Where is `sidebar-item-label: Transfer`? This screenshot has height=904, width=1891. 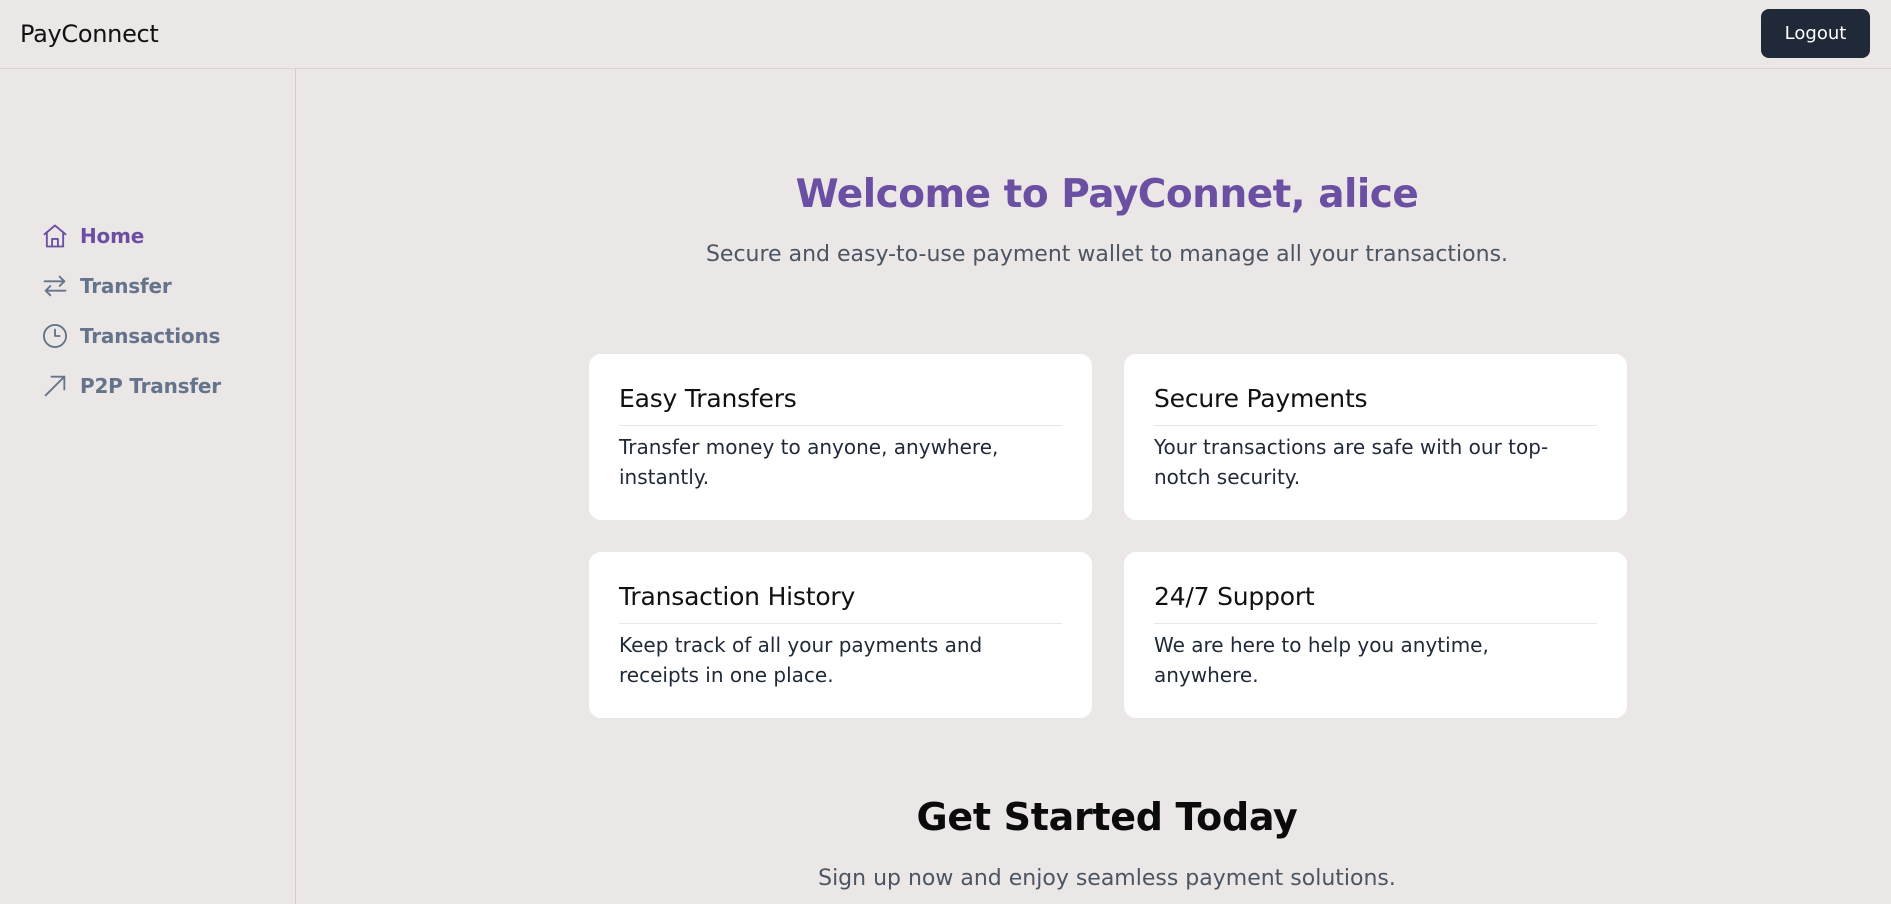 sidebar-item-label: Transfer is located at coordinates (126, 286).